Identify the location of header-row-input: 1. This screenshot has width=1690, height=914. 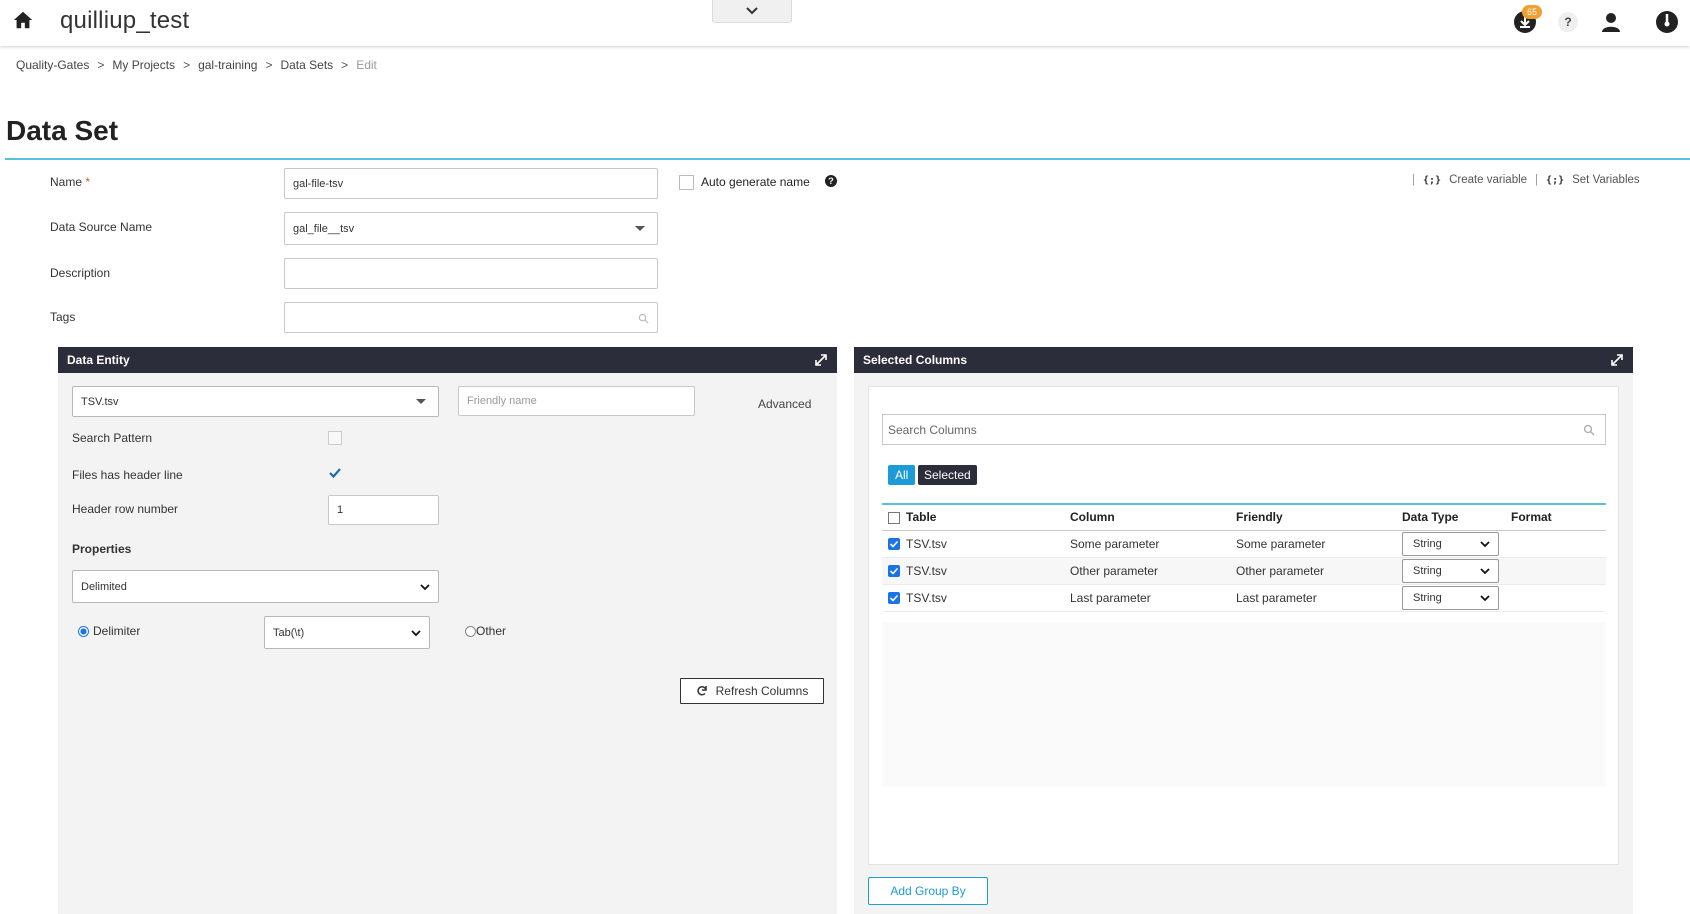
(383, 510).